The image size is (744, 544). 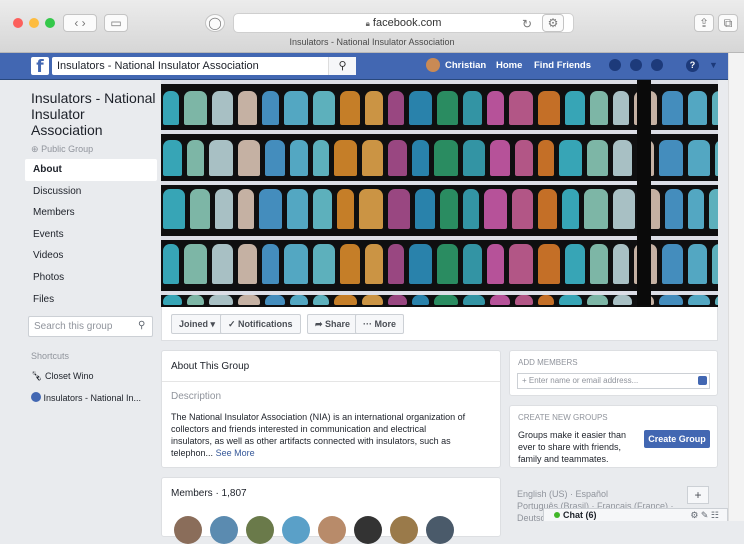 I want to click on see-more-link: See More, so click(x=235, y=453).